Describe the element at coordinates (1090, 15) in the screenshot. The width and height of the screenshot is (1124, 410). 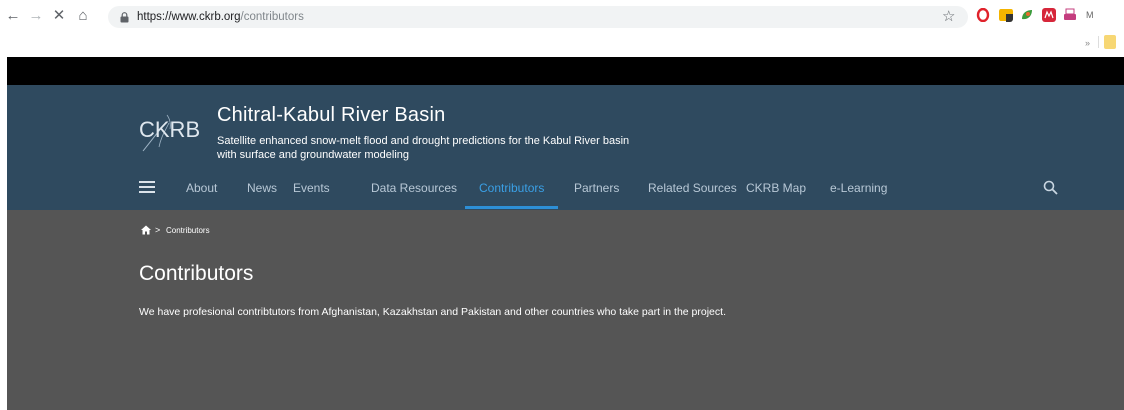
I see `profile-initial: M` at that location.